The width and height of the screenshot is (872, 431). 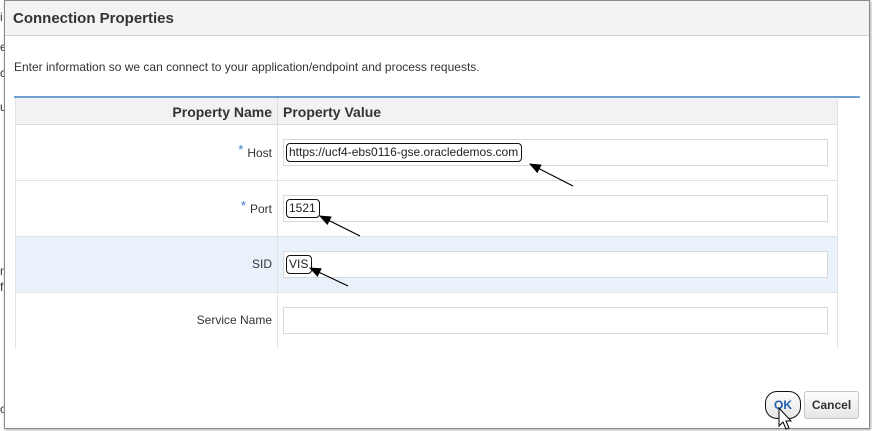 I want to click on column-header-property-name: Property Name, so click(x=222, y=112).